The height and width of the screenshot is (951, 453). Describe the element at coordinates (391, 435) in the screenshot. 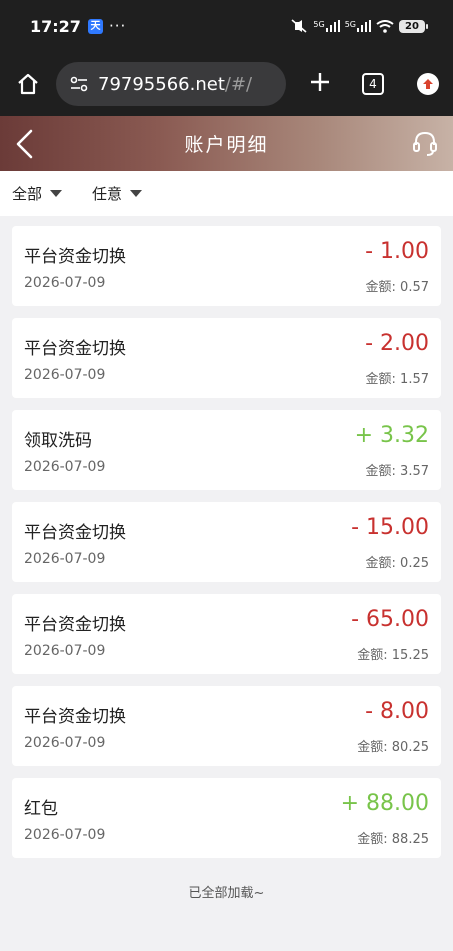

I see `transaction-amount: + 3.32` at that location.